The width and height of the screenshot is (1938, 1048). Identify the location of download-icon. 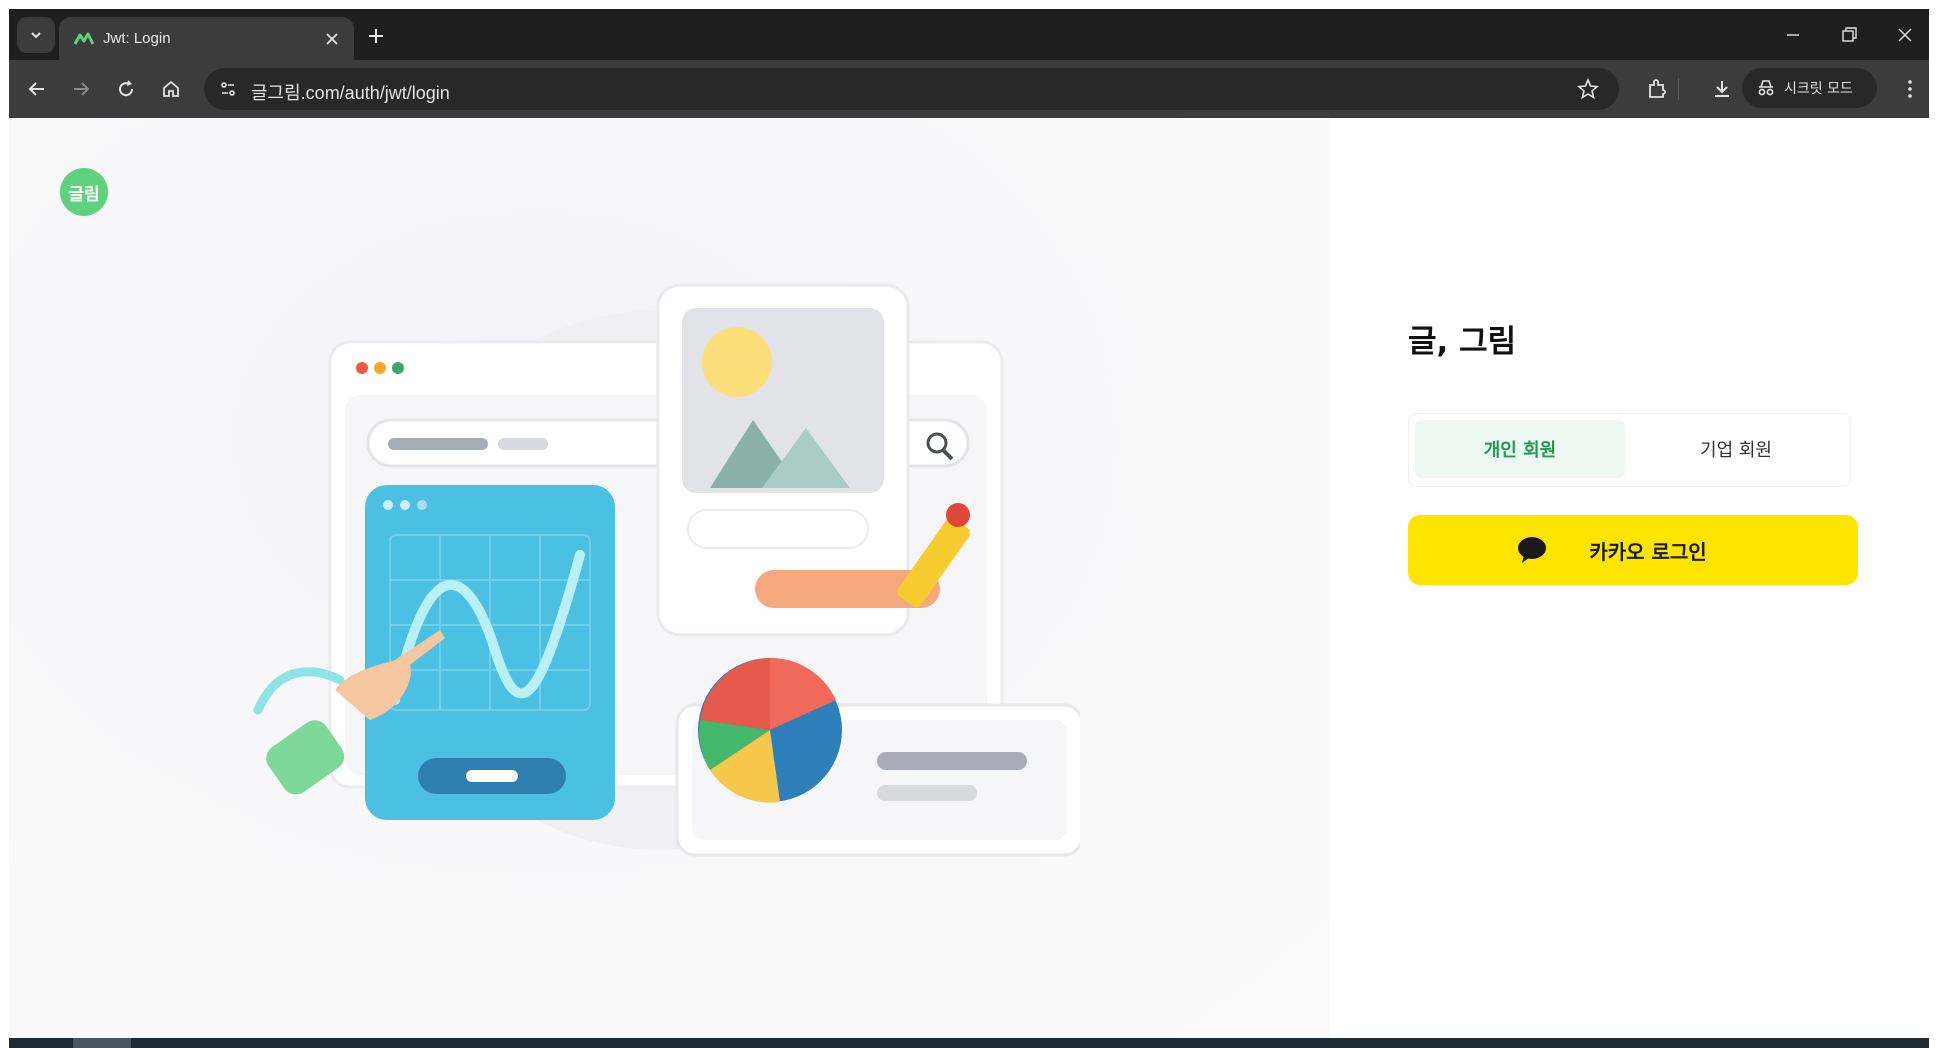
(1722, 89).